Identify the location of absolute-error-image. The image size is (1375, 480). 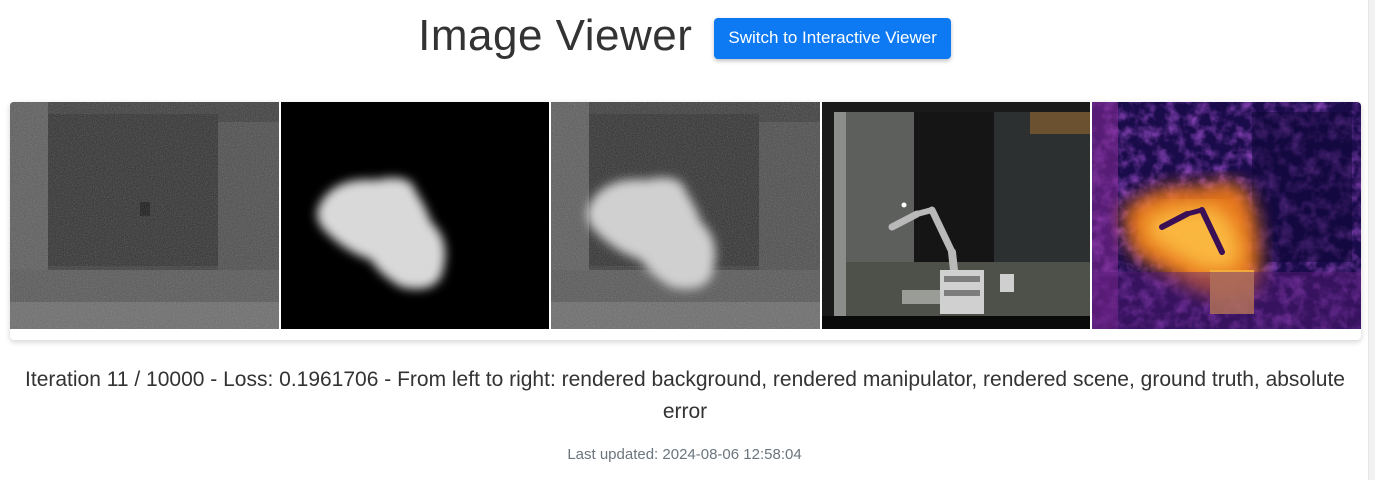
(1226, 215).